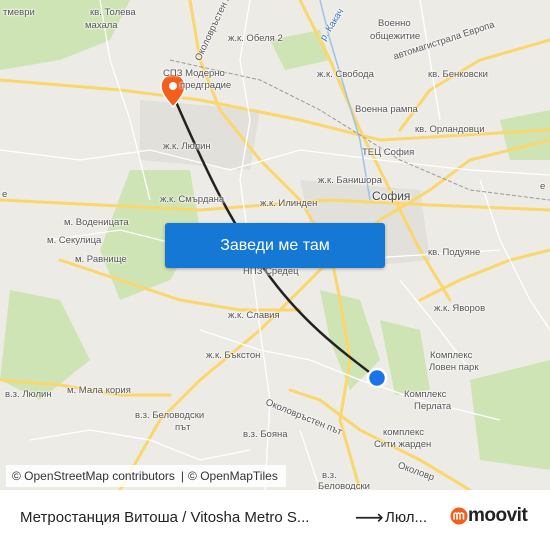  What do you see at coordinates (404, 432) in the screenshot?
I see `label-sitigarden-1: комплекс` at bounding box center [404, 432].